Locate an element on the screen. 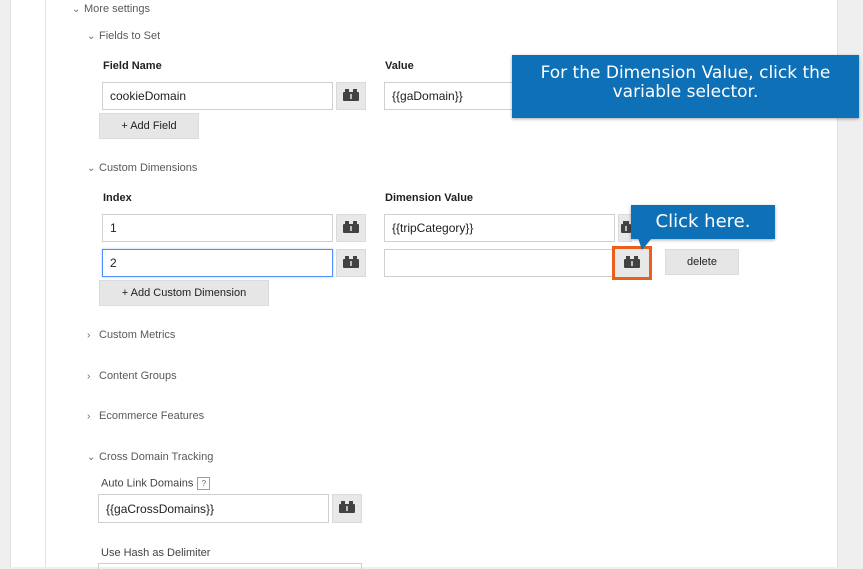  auto-link-domains-input is located at coordinates (213, 508).